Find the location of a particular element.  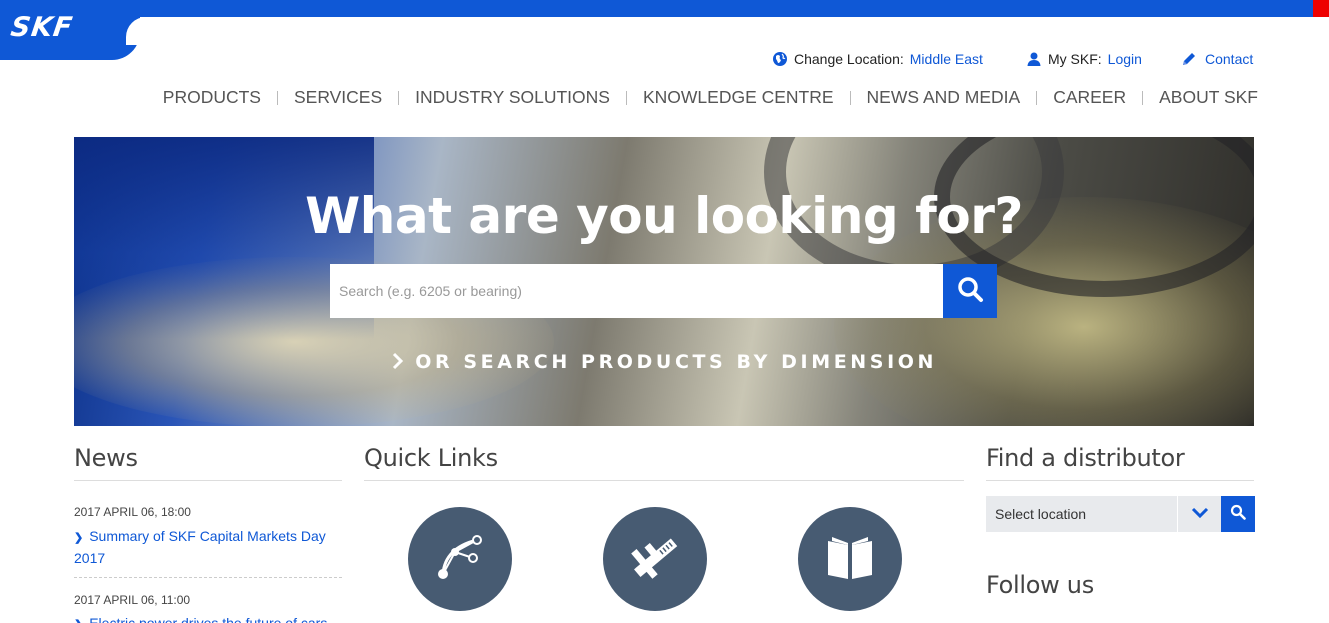

distributor-divider is located at coordinates (1120, 480).